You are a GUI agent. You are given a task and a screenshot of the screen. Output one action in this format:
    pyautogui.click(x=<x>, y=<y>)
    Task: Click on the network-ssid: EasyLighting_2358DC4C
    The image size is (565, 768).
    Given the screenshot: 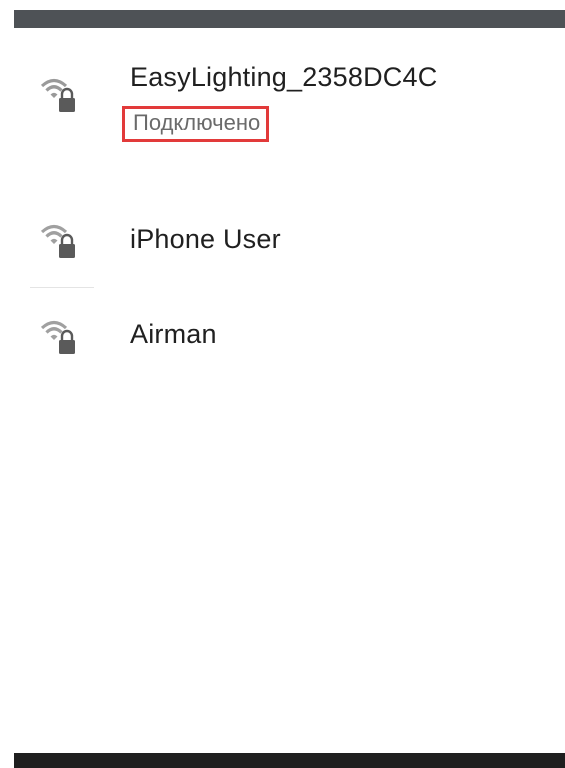 What is the action you would take?
    pyautogui.click(x=284, y=77)
    